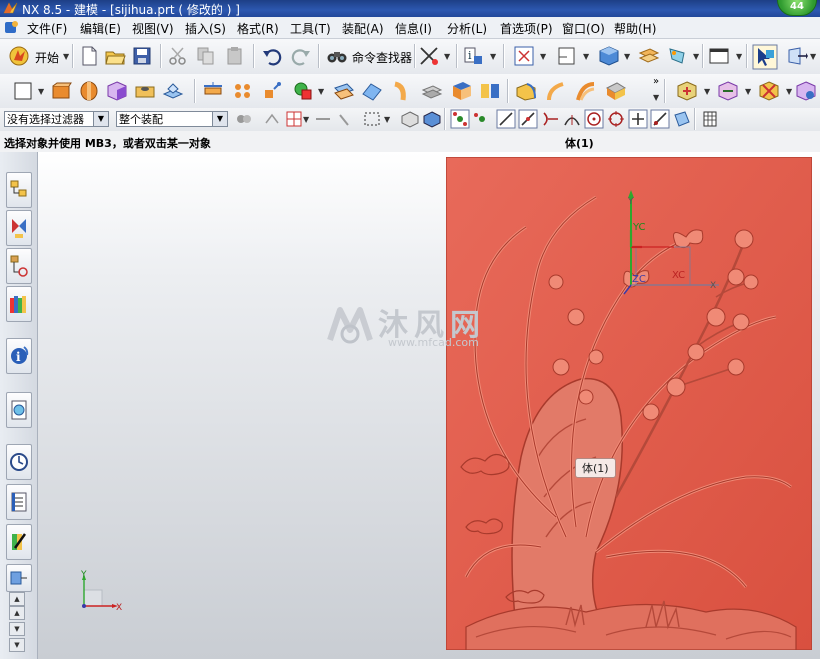  What do you see at coordinates (769, 91) in the screenshot?
I see `replace-component-icon` at bounding box center [769, 91].